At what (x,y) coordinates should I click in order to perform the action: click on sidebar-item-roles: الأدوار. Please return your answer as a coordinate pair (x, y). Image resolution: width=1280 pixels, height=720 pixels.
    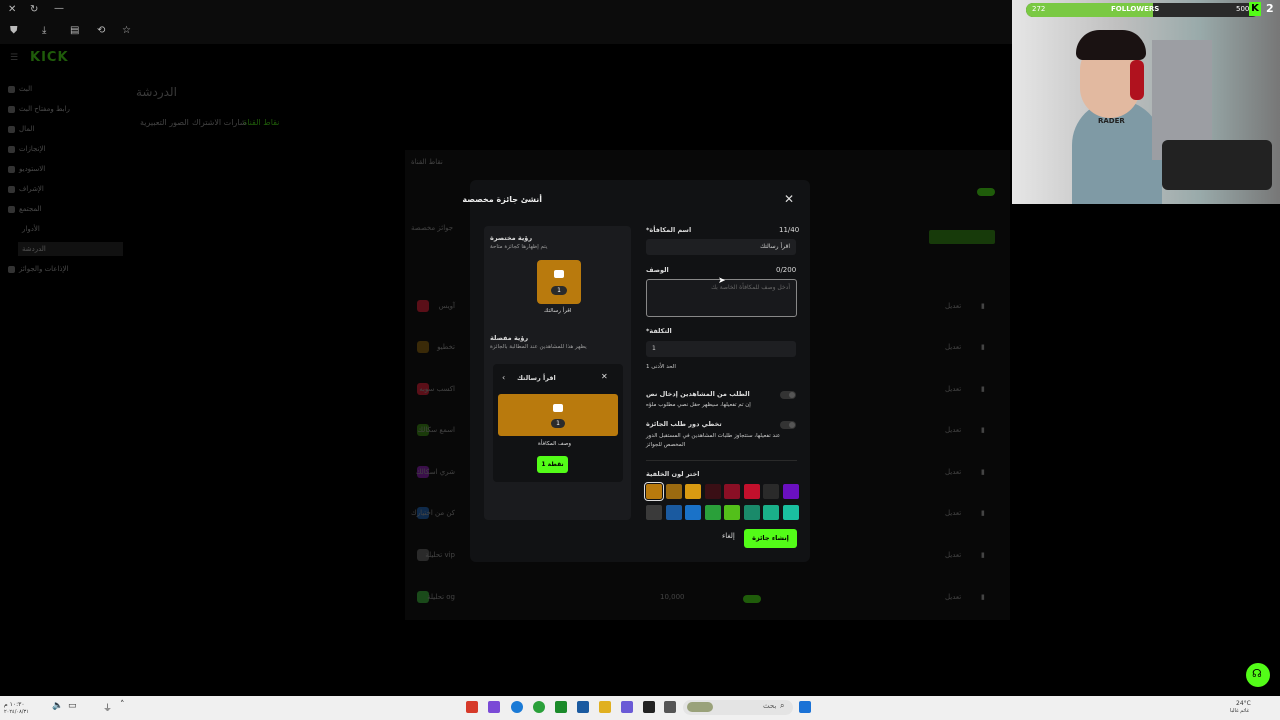
    Looking at the image, I should click on (72, 229).